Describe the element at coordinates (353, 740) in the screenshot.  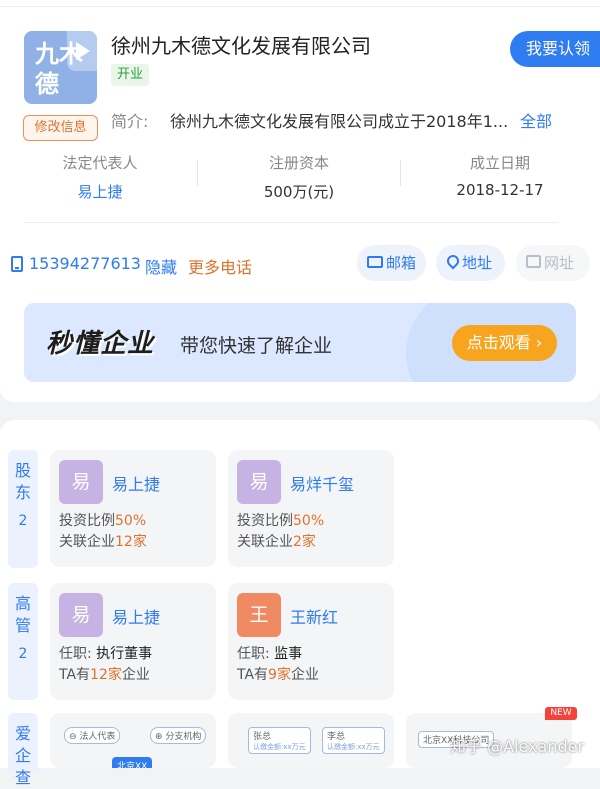
I see `person-node: 李总 认缴金额:xx万元` at that location.